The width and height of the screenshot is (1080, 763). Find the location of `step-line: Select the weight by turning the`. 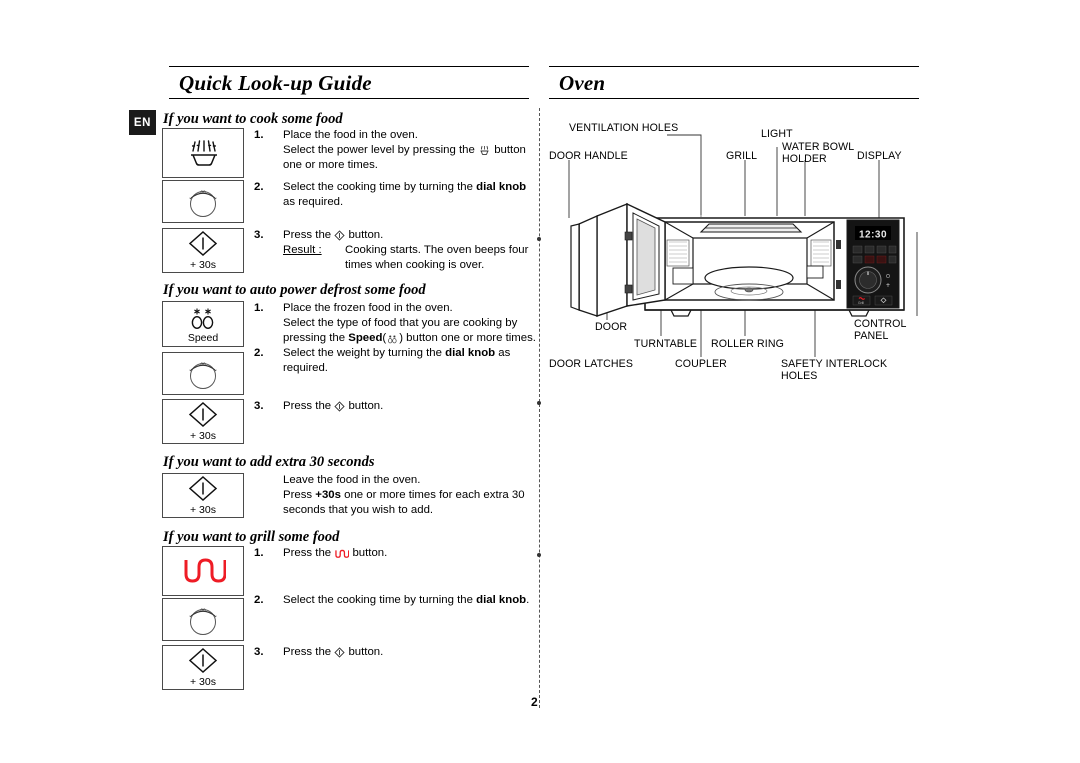

step-line: Select the weight by turning the is located at coordinates (362, 353).